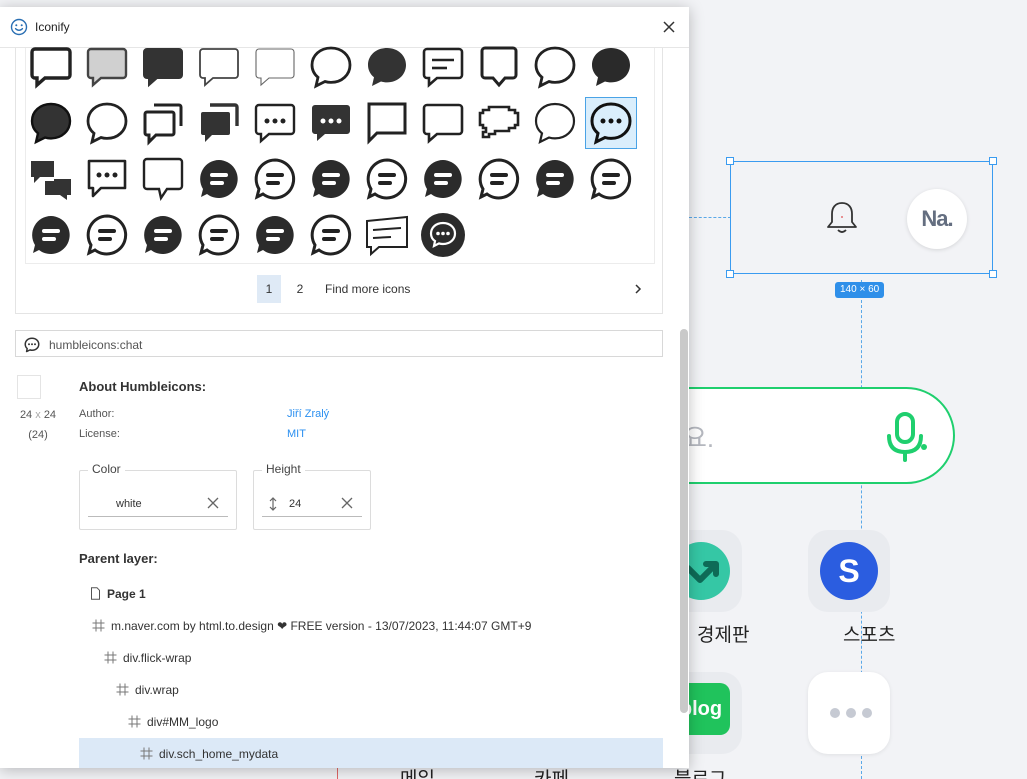 This screenshot has width=1027, height=779. Describe the element at coordinates (371, 593) in the screenshot. I see `tree-item-page: Page 1` at that location.